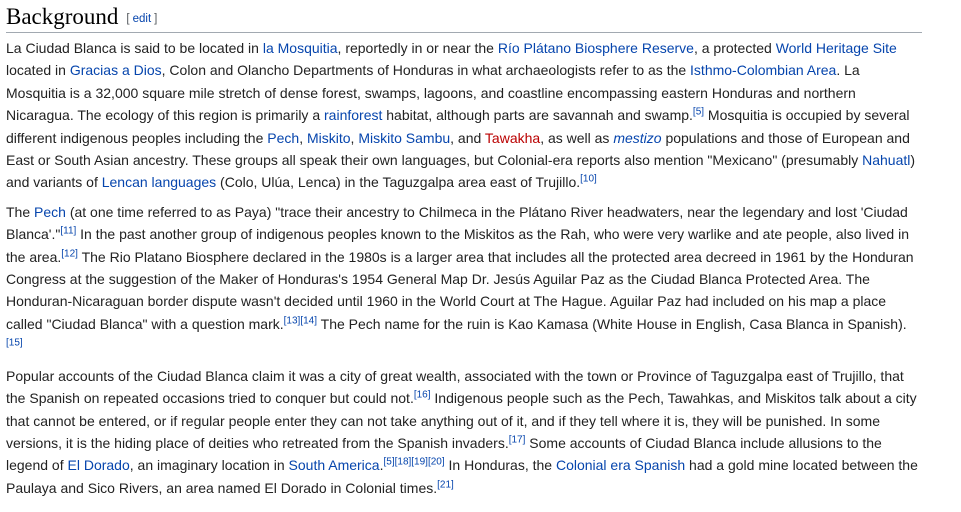  I want to click on link-world-heritage-site: World Heritage Site, so click(836, 48).